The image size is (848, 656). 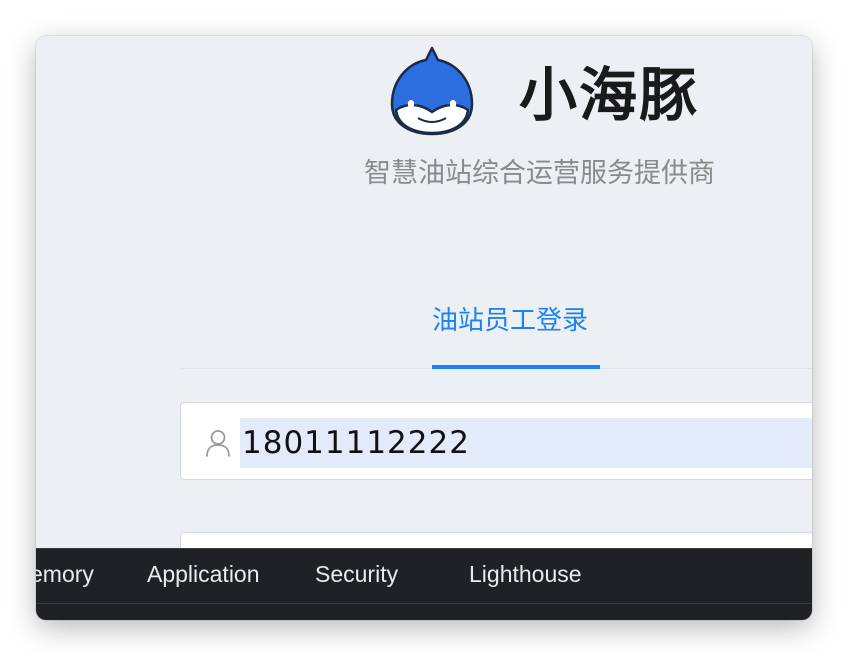 I want to click on dolphin-logo-icon, so click(x=432, y=91).